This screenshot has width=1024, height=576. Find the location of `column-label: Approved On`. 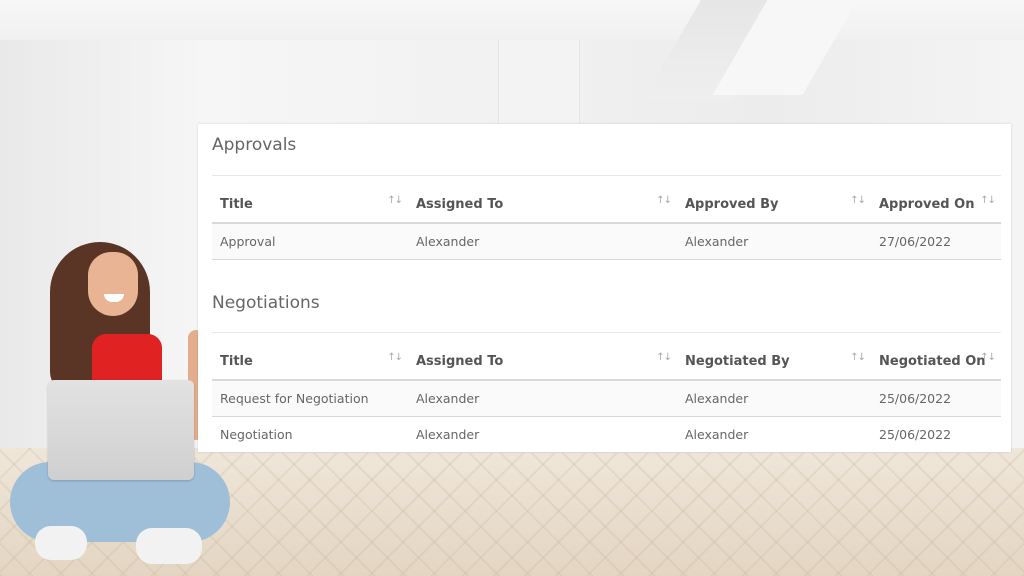

column-label: Approved On is located at coordinates (927, 204).